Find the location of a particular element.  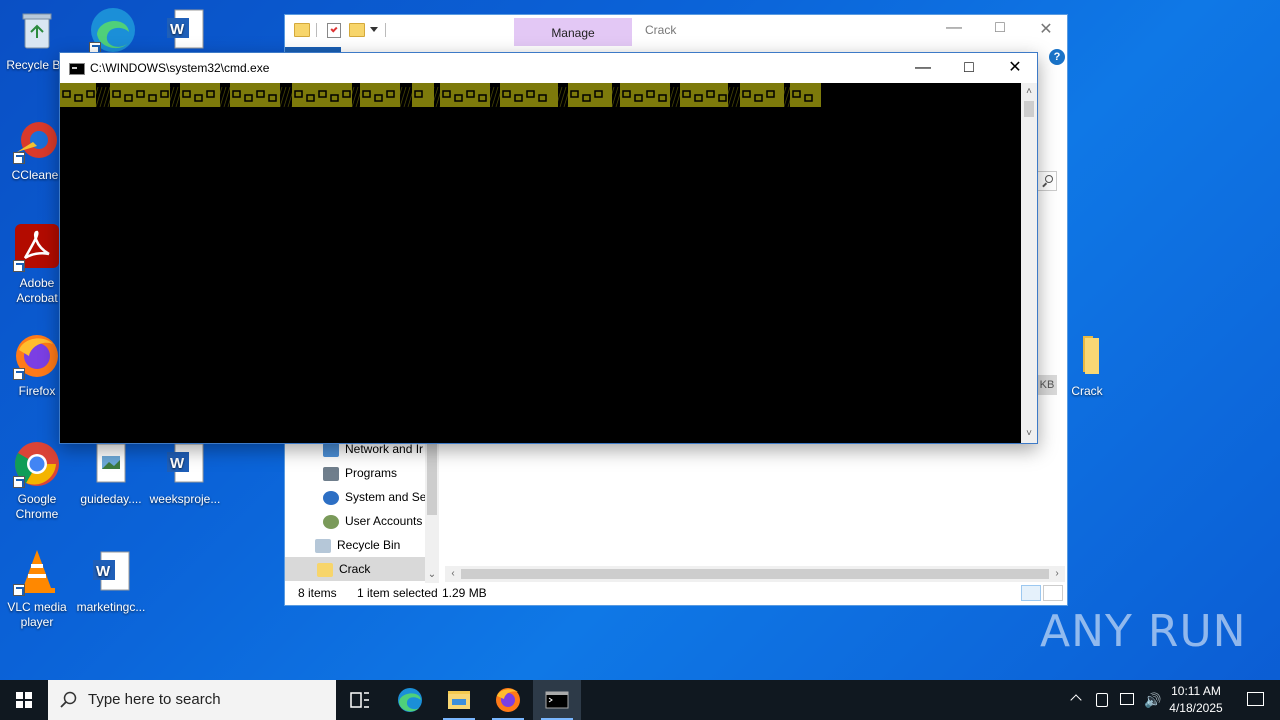

start-button is located at coordinates (24, 700).